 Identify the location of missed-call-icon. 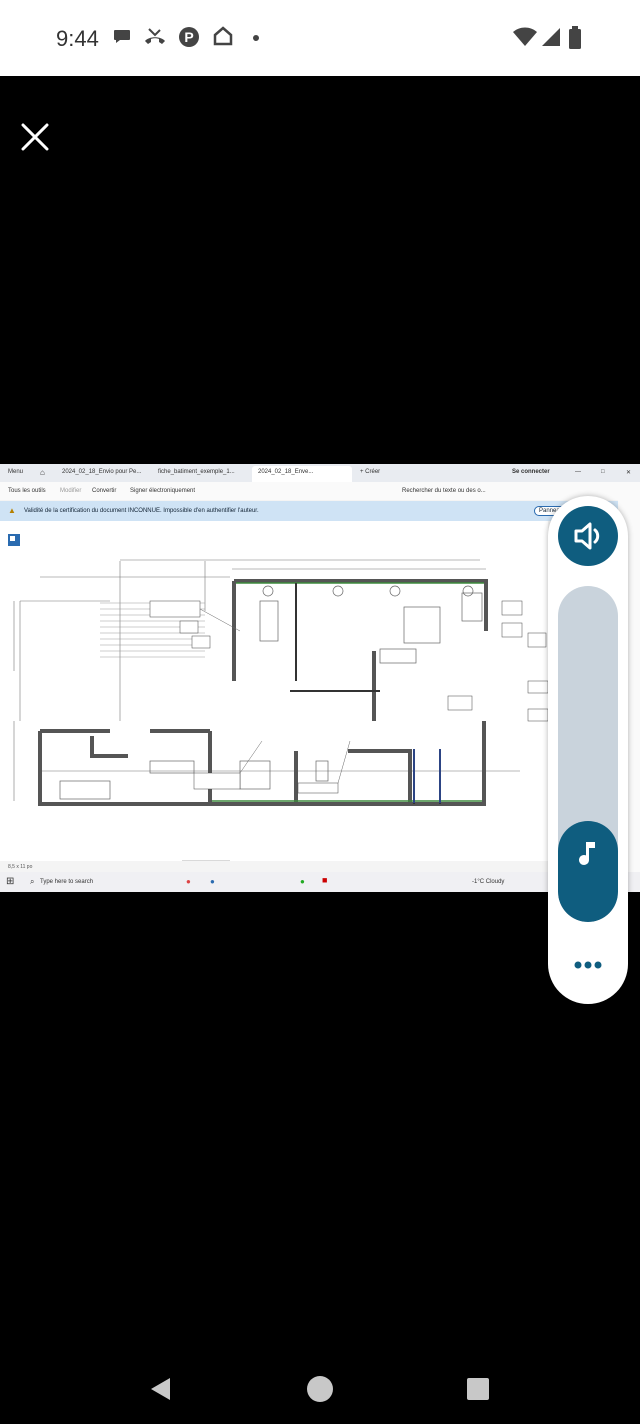
(155, 36).